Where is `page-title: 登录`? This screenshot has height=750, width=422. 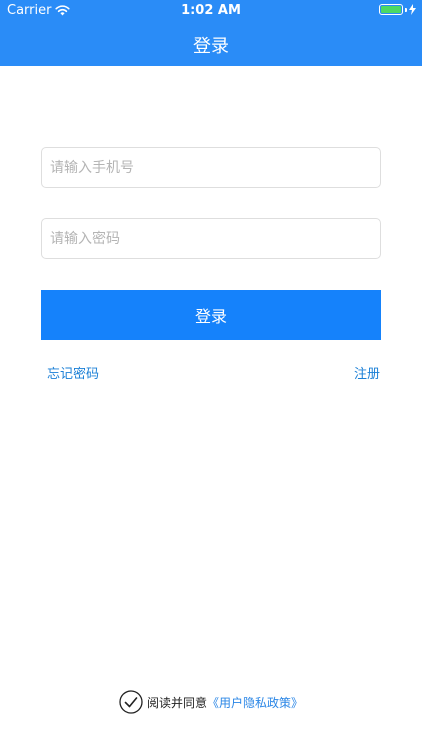
page-title: 登录 is located at coordinates (211, 46).